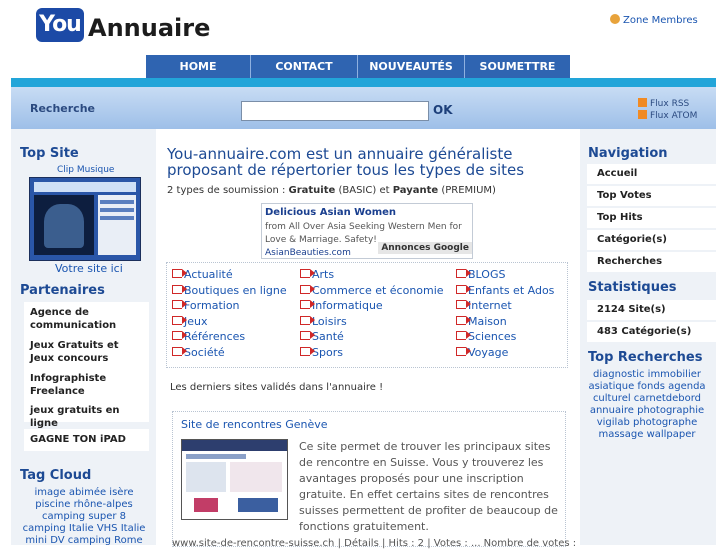 The image size is (727, 549). I want to click on partenaires-title: Partenaires, so click(62, 290).